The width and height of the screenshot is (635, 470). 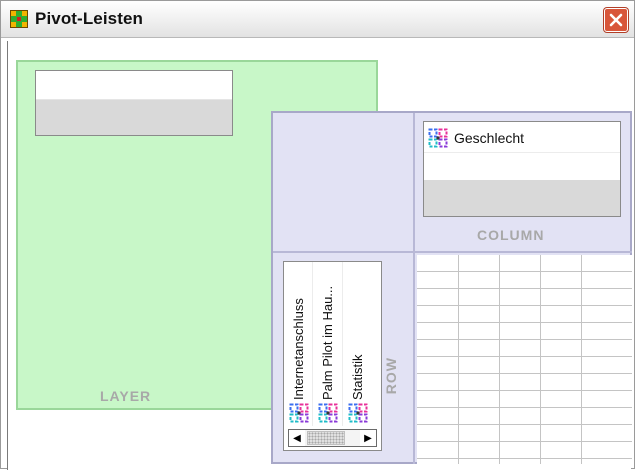 What do you see at coordinates (317, 19) in the screenshot?
I see `title-bar: Pivot-Leisten` at bounding box center [317, 19].